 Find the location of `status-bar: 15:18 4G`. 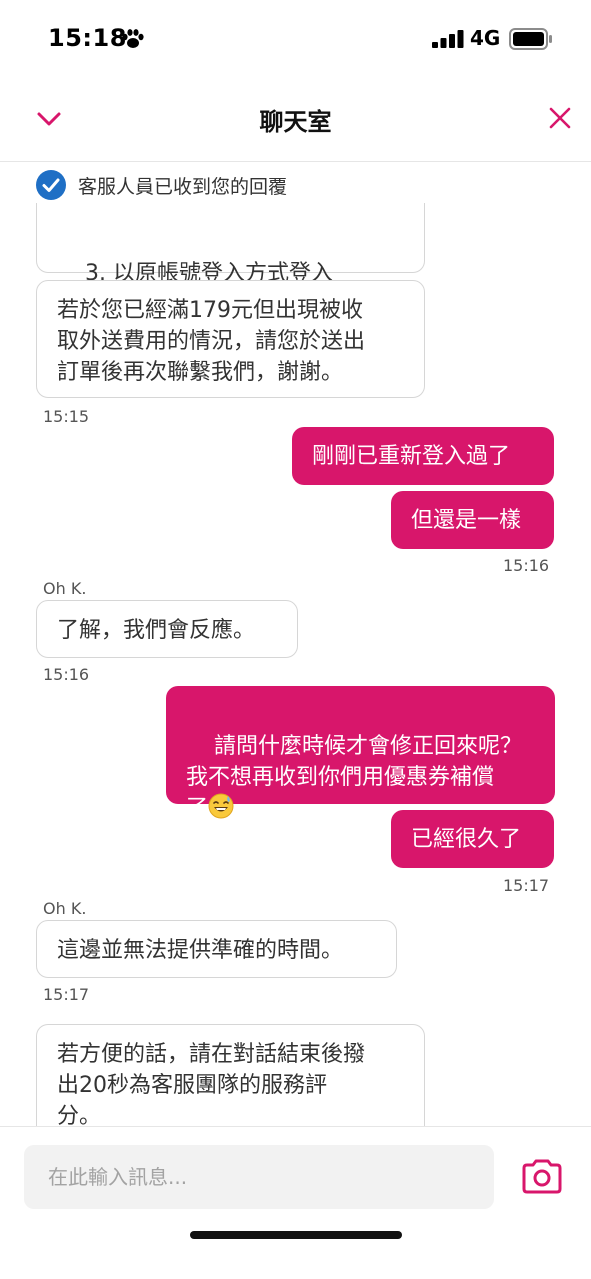

status-bar: 15:18 4G is located at coordinates (295, 40).